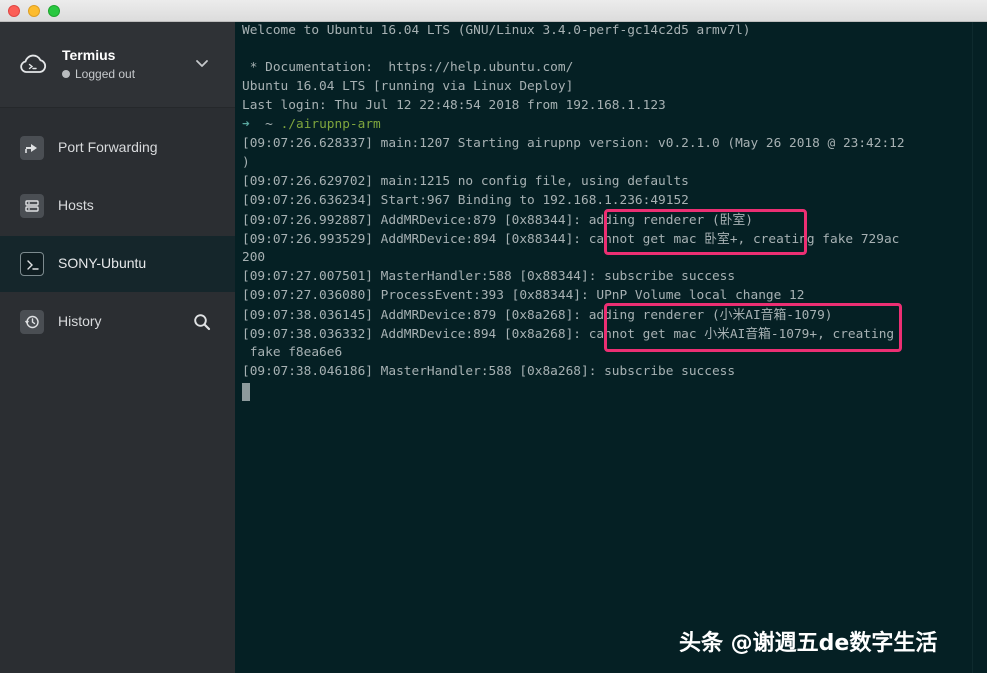 The image size is (987, 673). What do you see at coordinates (102, 263) in the screenshot?
I see `sidebar-item-label: SONY-Ubuntu` at bounding box center [102, 263].